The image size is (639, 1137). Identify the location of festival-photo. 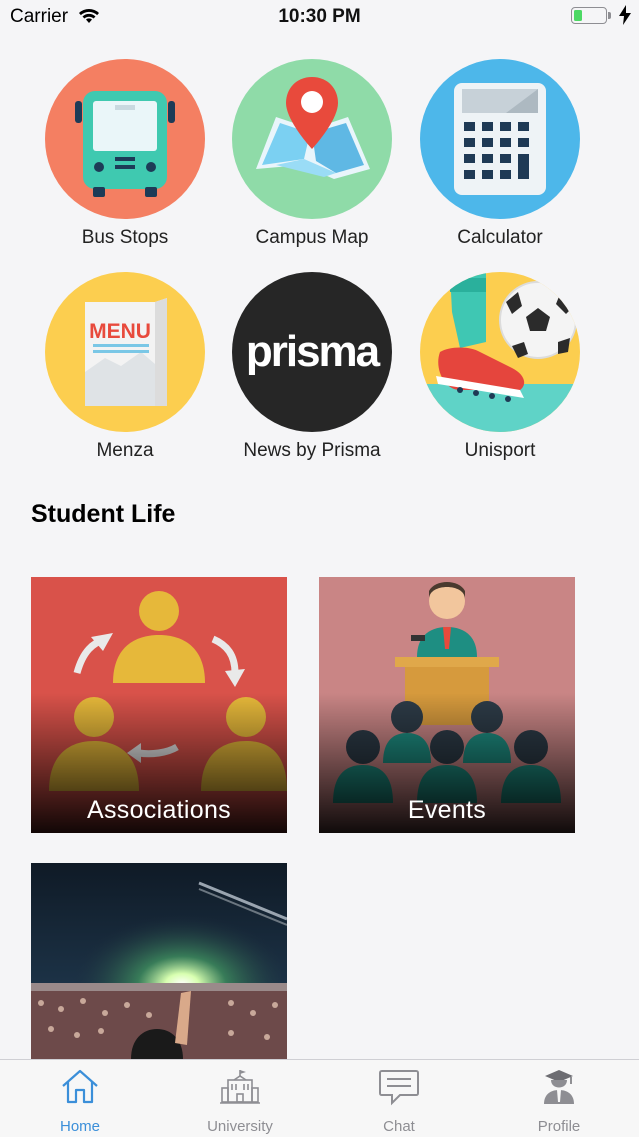
(159, 961).